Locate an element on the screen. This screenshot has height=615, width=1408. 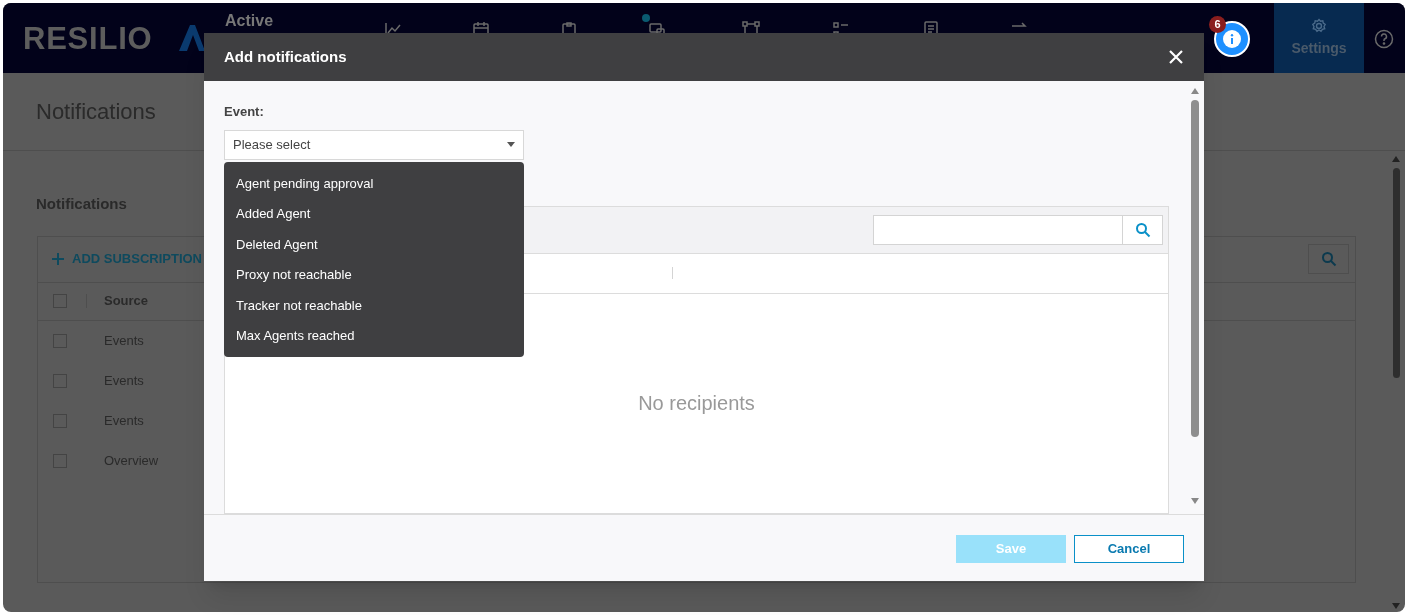
dropdown-option: Tracker not reachable is located at coordinates (374, 305).